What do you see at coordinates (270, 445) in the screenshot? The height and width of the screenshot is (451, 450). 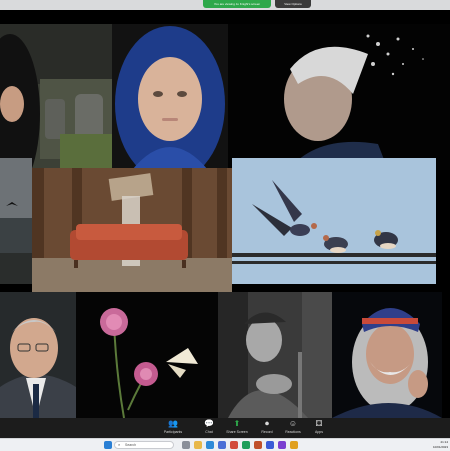 I see `word-app-icon` at bounding box center [270, 445].